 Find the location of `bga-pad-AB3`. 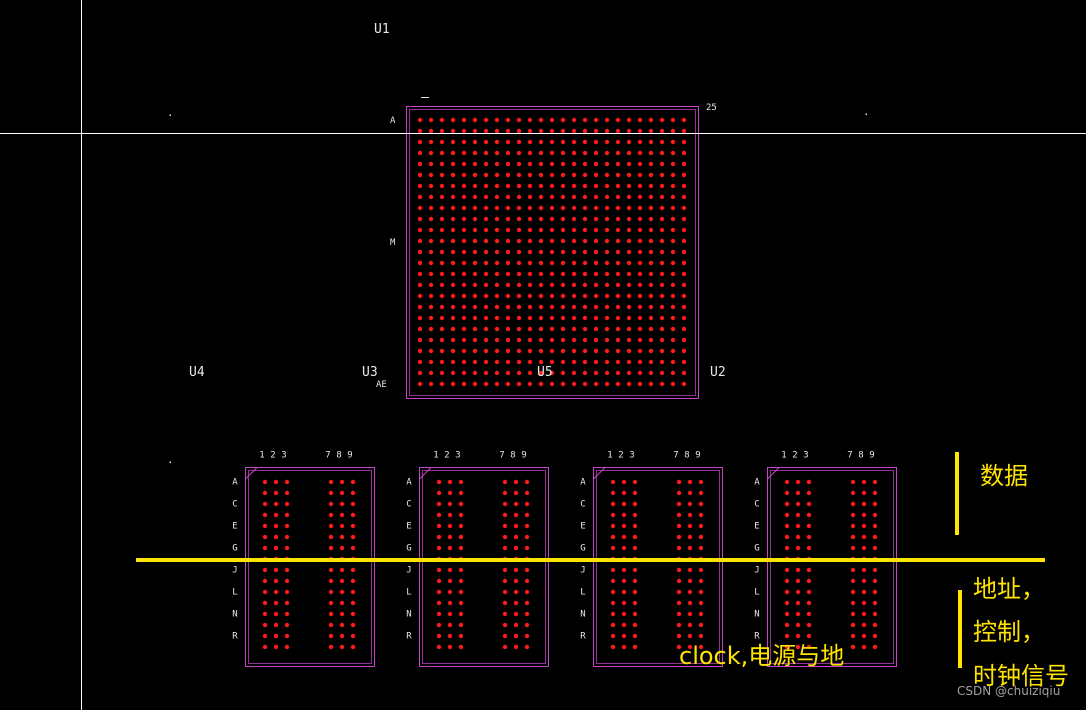

bga-pad-AB3 is located at coordinates (442, 351).